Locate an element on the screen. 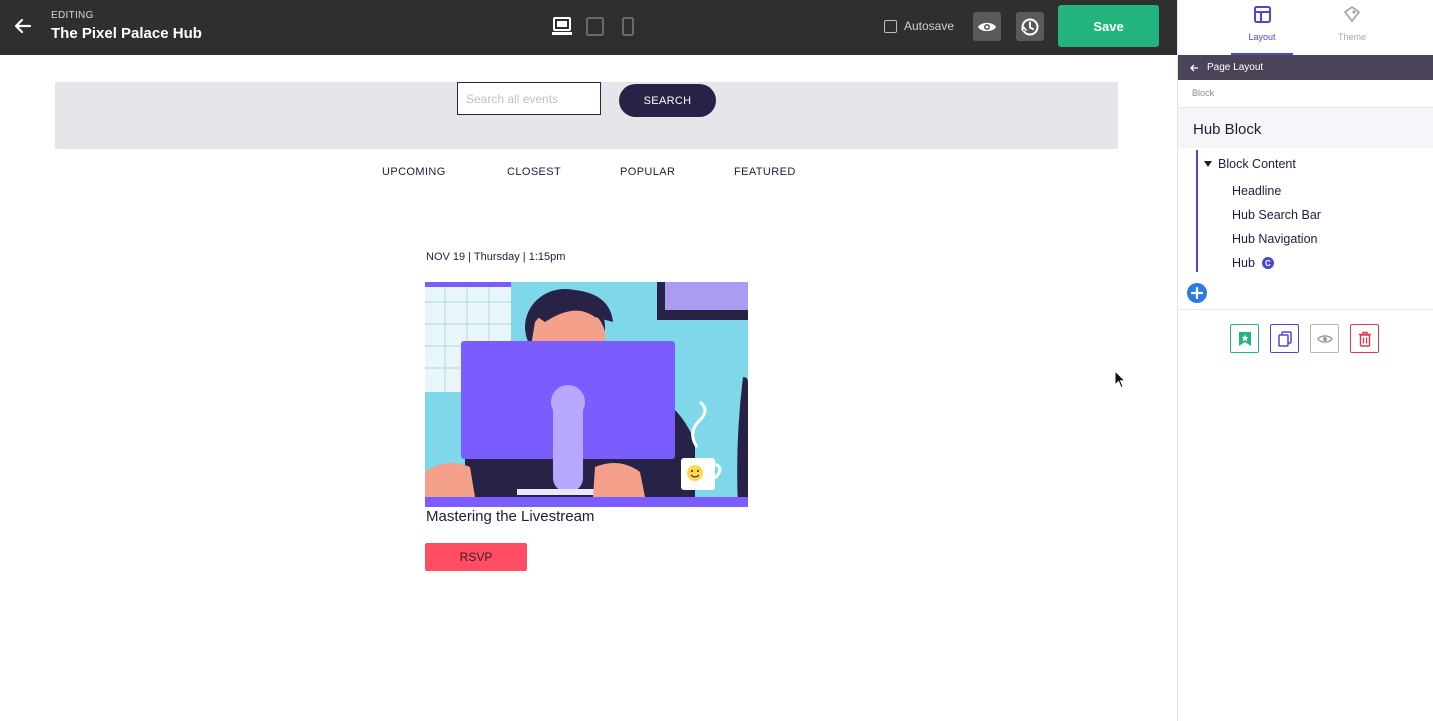 Image resolution: width=1433 pixels, height=721 pixels. visibility-button is located at coordinates (1324, 338).